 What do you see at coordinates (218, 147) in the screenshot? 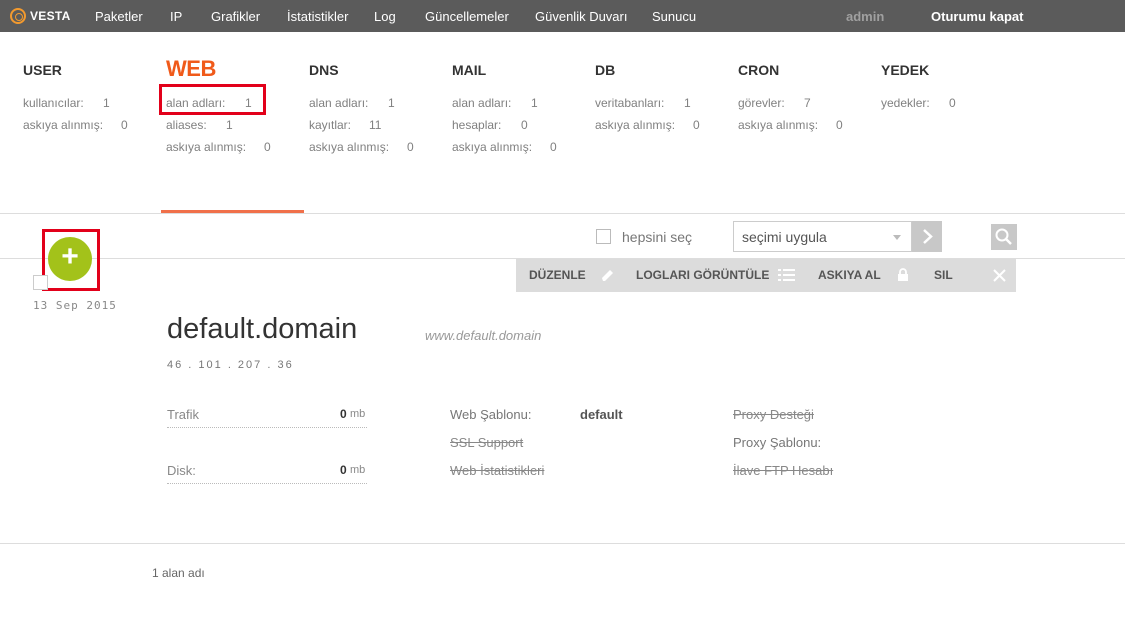
I see `stat-web-row-2: askıya alınmış: 0` at bounding box center [218, 147].